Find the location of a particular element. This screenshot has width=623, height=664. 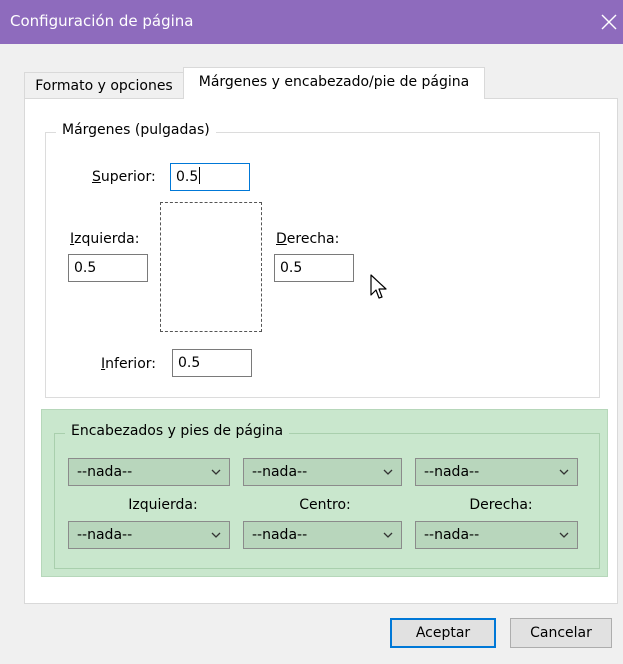

cancel-button: Cancelar is located at coordinates (561, 633).